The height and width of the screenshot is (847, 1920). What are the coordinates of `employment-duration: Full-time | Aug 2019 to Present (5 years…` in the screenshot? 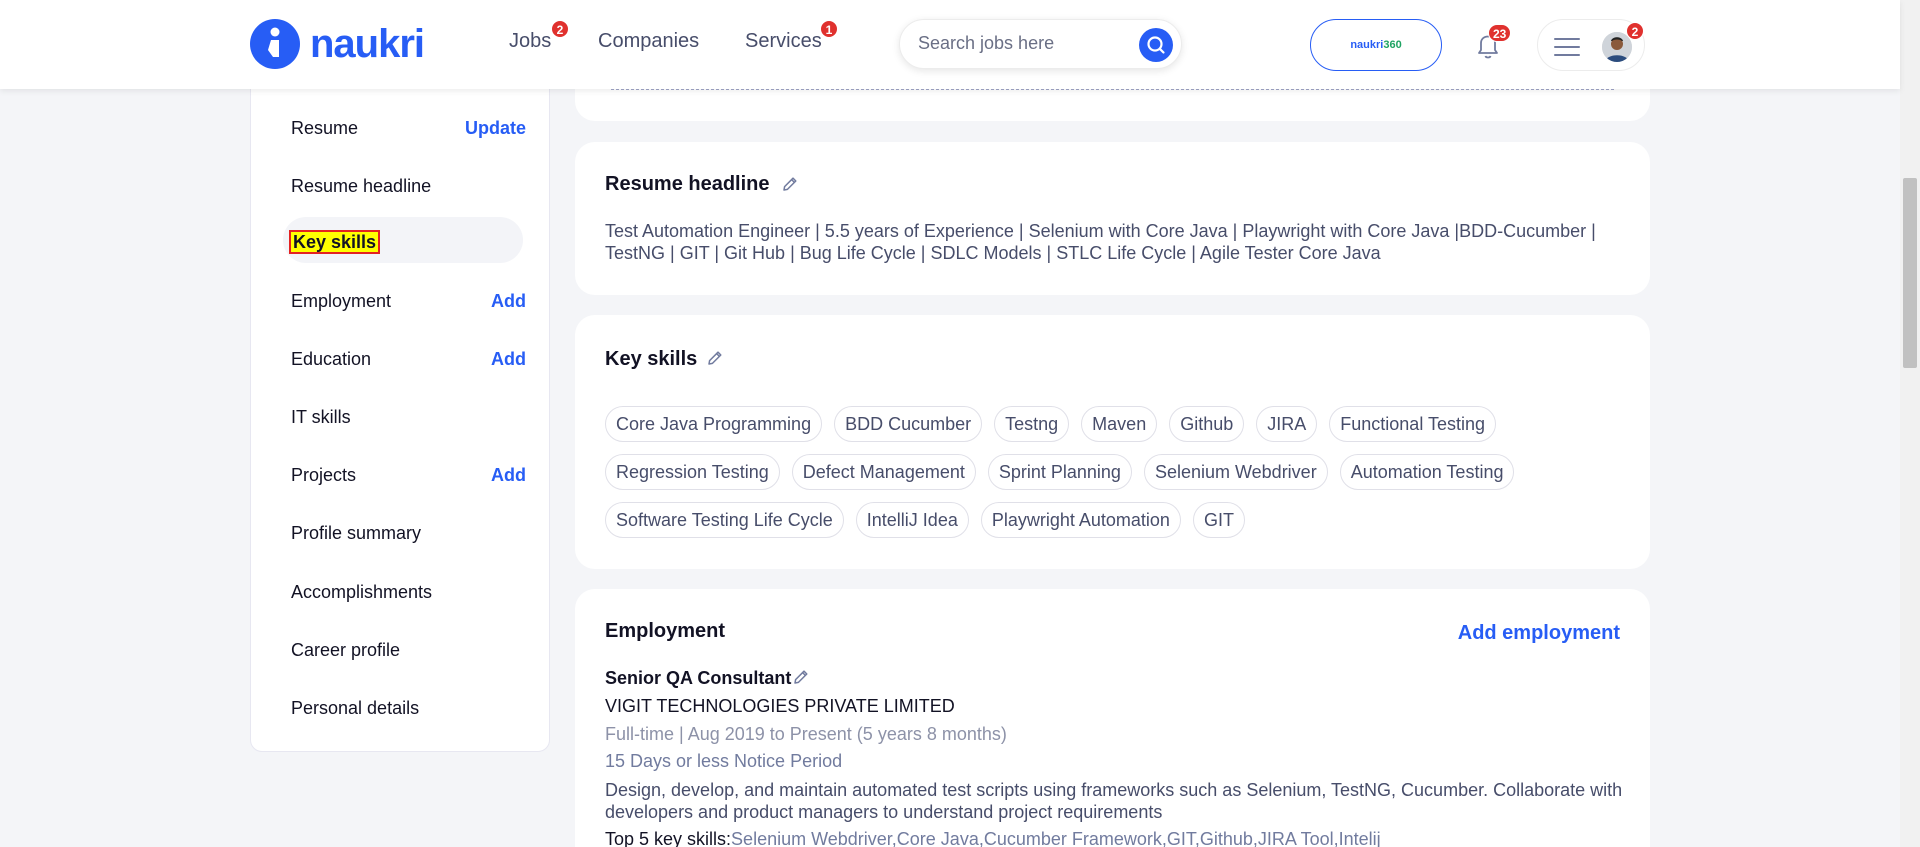 It's located at (806, 734).